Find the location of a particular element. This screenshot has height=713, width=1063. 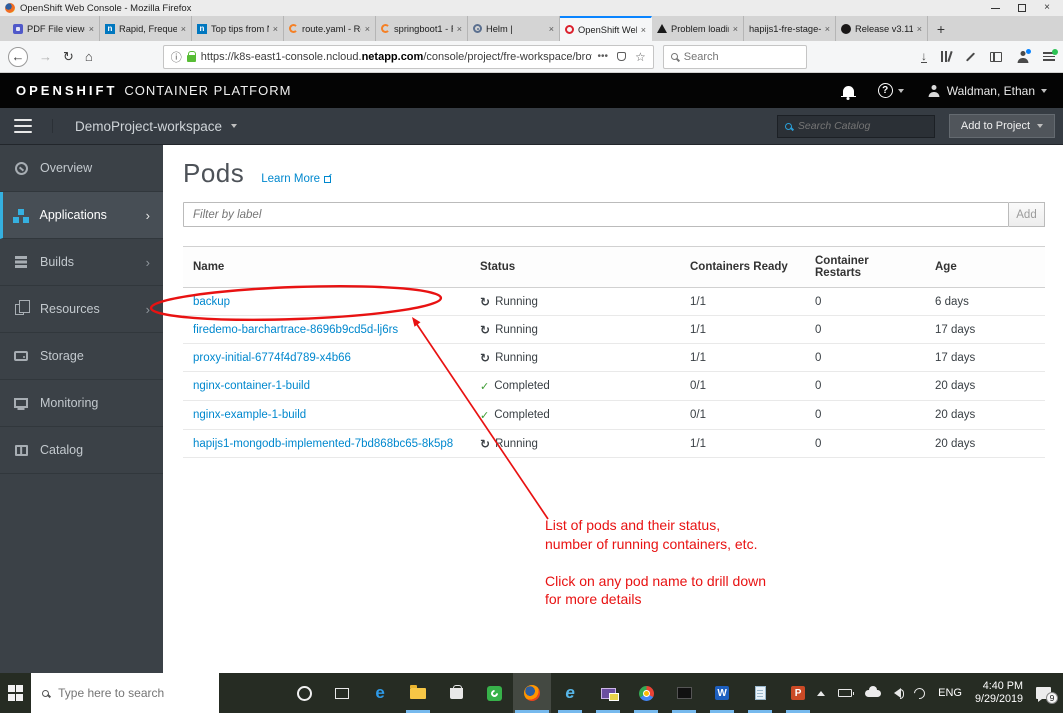

tab-hapijs1-fre-stage: hapijs1-fre-stage-1 × is located at coordinates (790, 28).